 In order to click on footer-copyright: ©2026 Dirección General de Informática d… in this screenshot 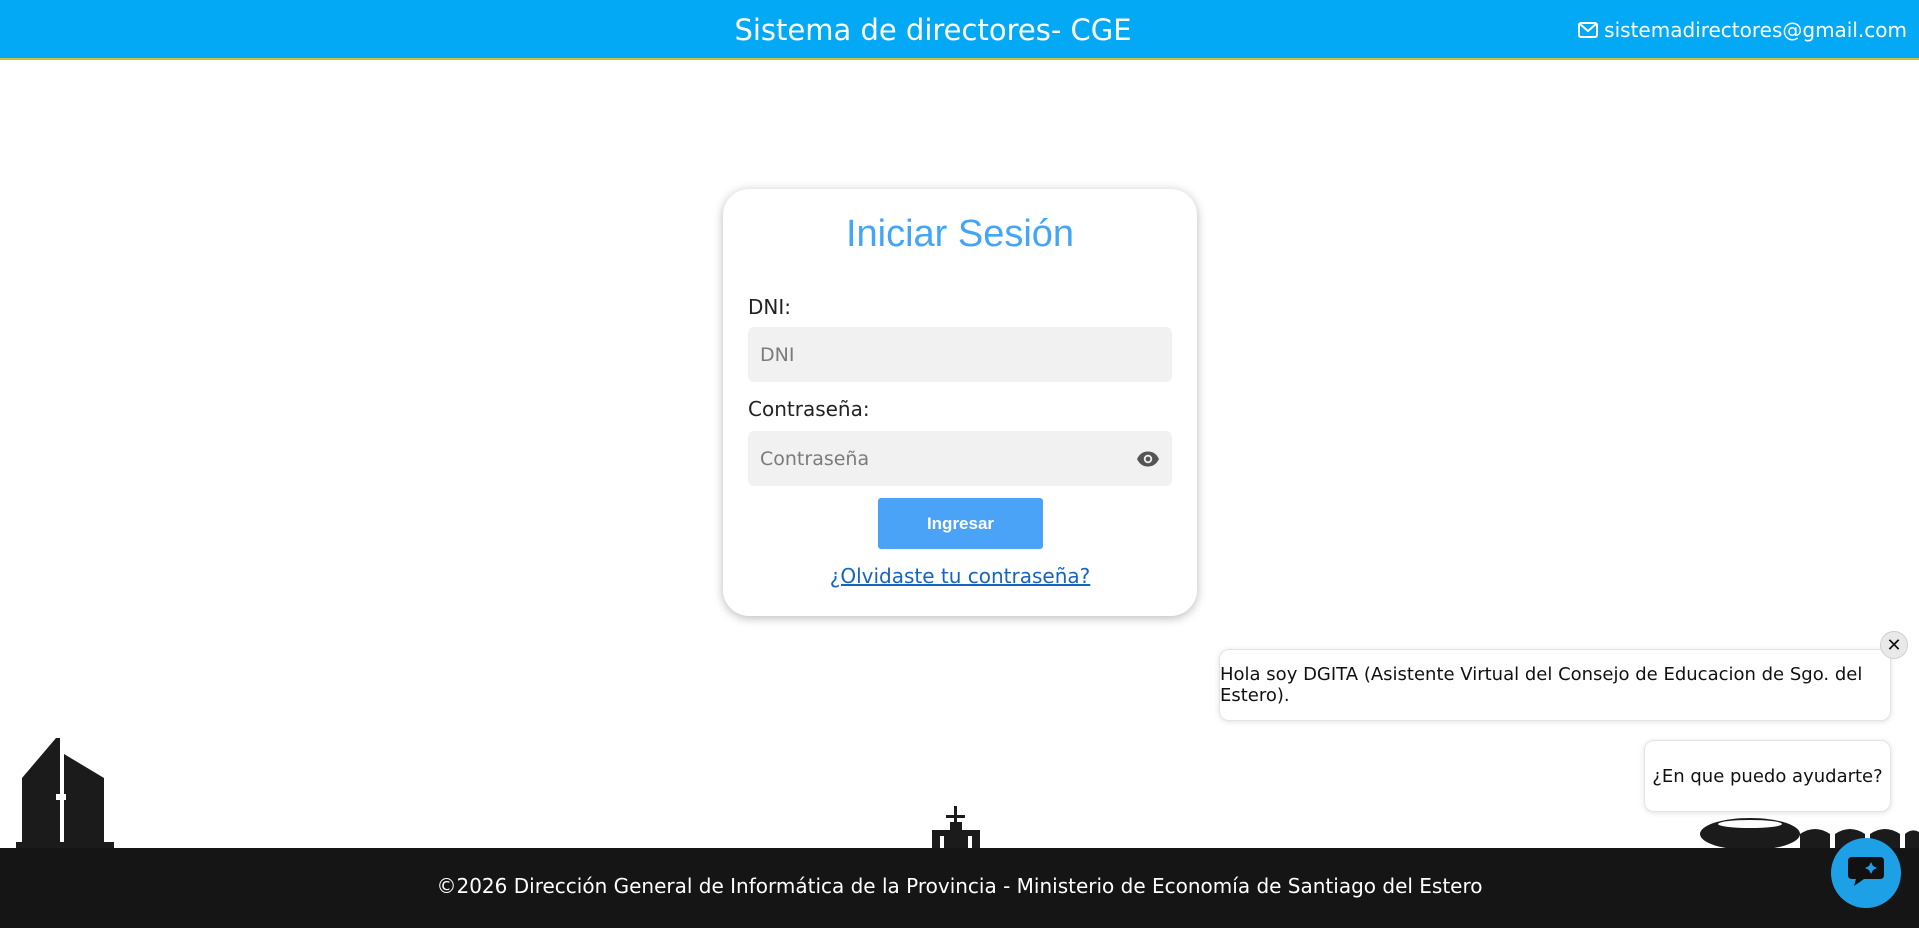, I will do `click(959, 886)`.